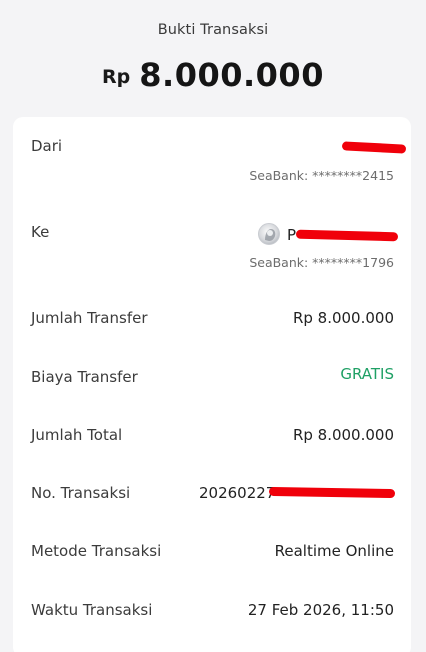 The image size is (426, 652). Describe the element at coordinates (96, 551) in the screenshot. I see `transaction-method-label: Metode Transaksi` at that location.